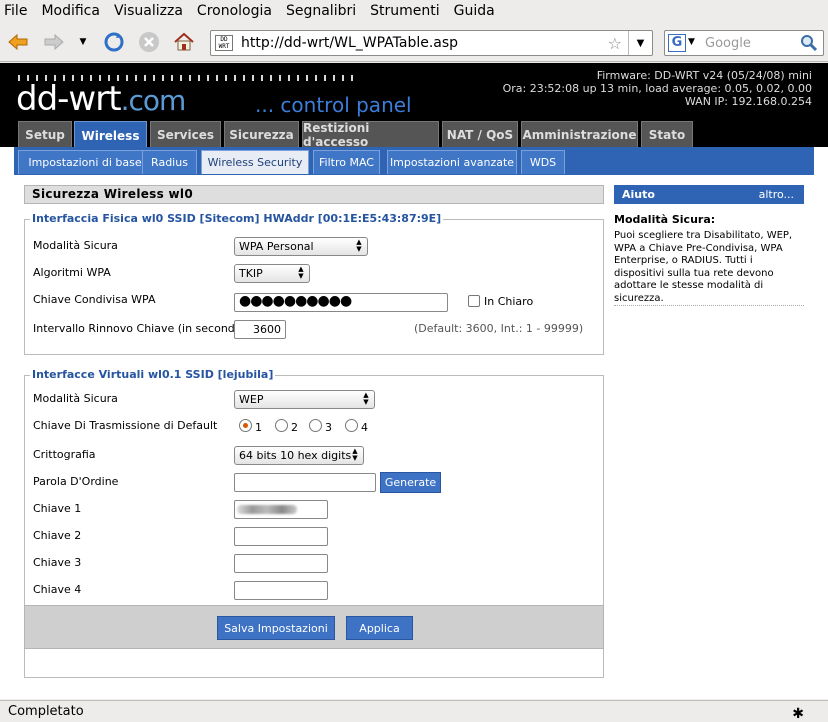 This screenshot has width=828, height=722. What do you see at coordinates (379, 628) in the screenshot?
I see `apply-button: Applica` at bounding box center [379, 628].